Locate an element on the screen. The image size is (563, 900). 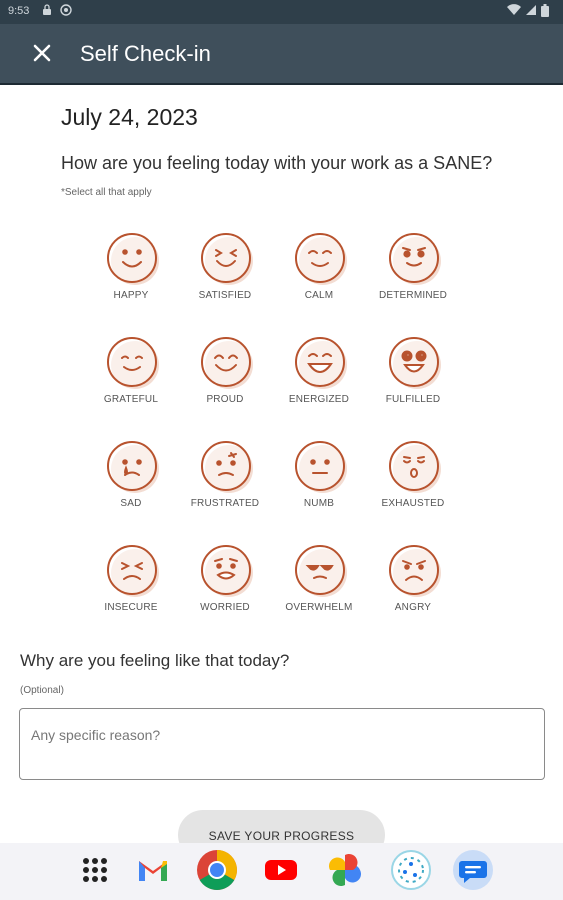
youtube-icon is located at coordinates (281, 872).